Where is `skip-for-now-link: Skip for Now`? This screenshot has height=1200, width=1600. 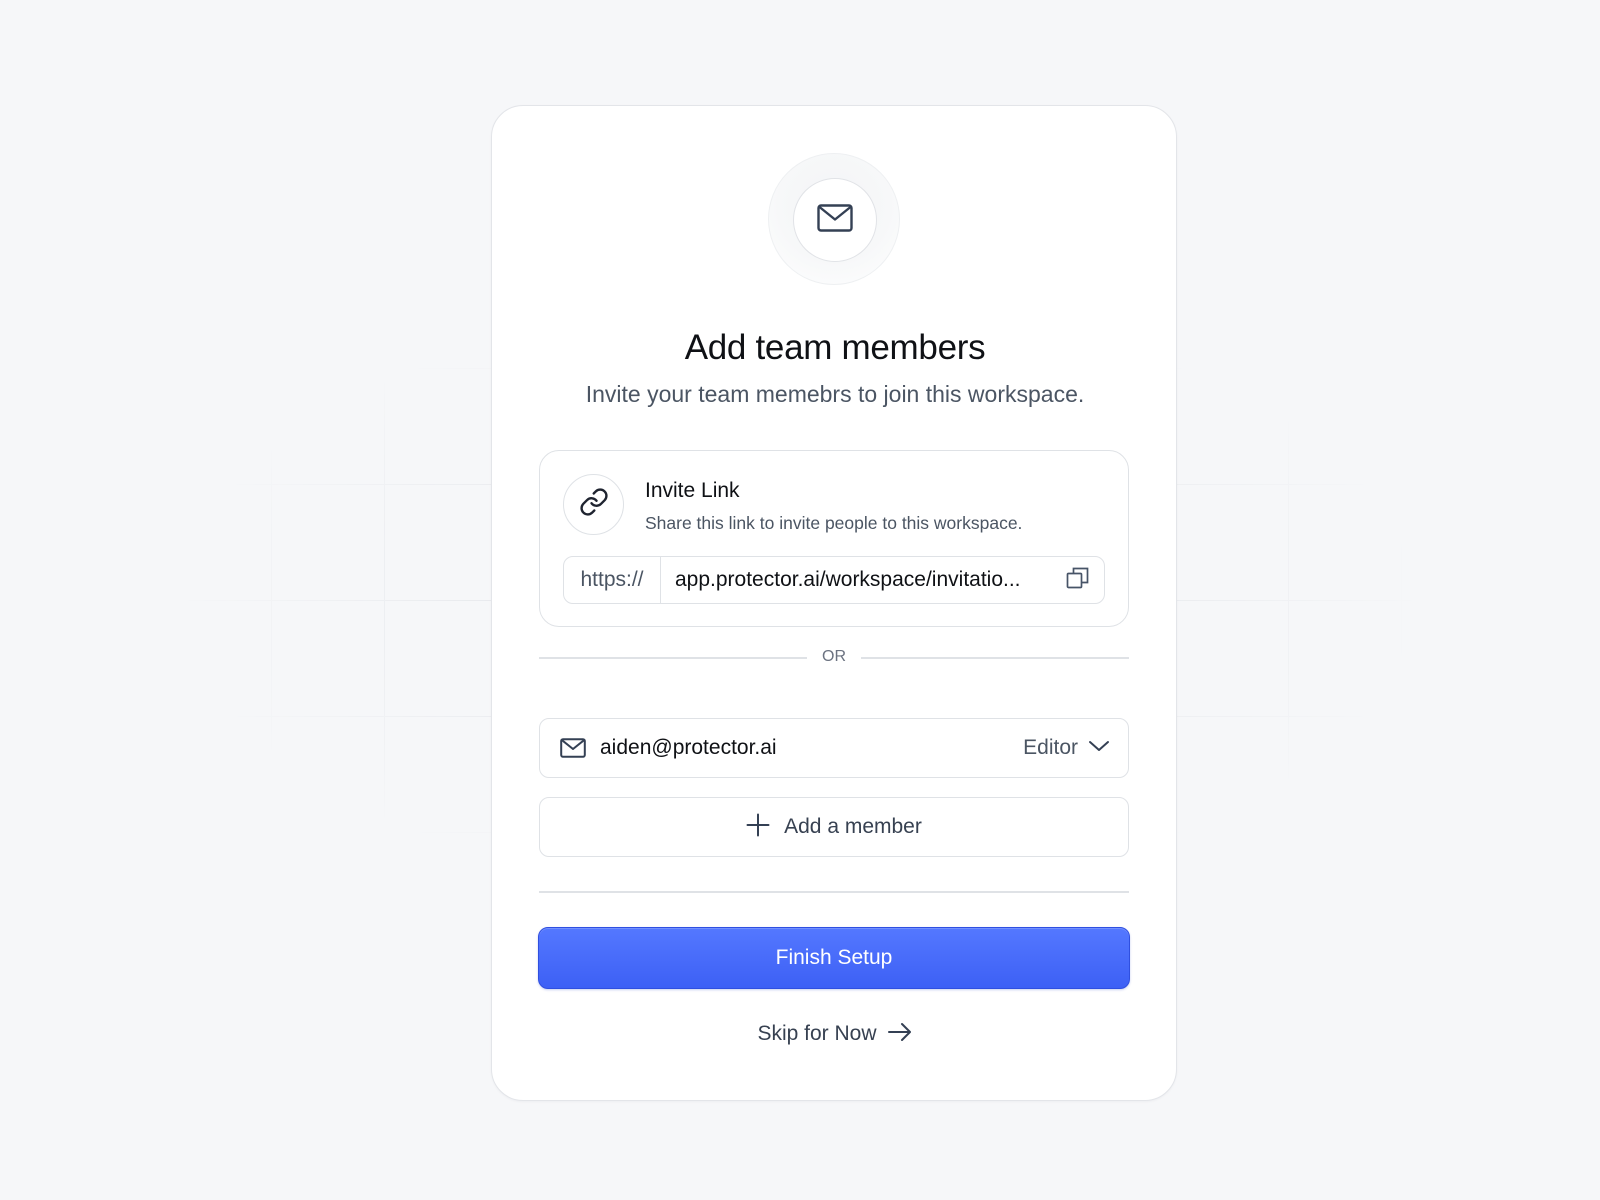 skip-for-now-link: Skip for Now is located at coordinates (835, 1034).